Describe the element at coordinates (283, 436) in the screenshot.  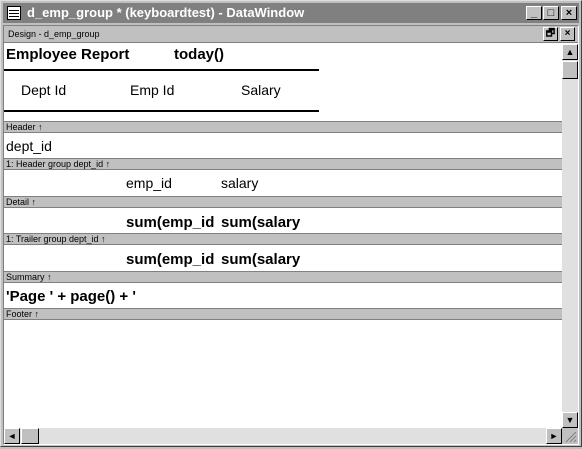
I see `horizontal-scrollbar: ◄ ►` at that location.